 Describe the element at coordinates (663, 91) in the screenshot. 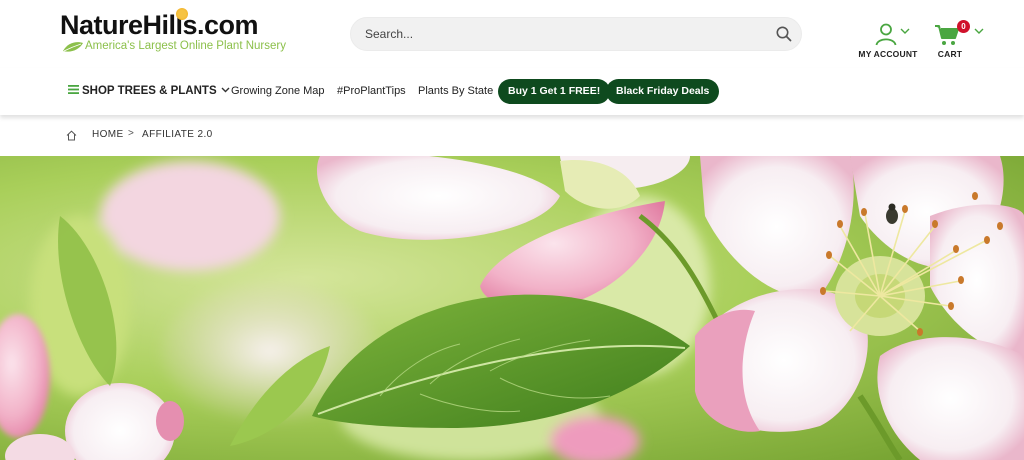

I see `promo-black-friday-button: Black Friday Deals` at that location.